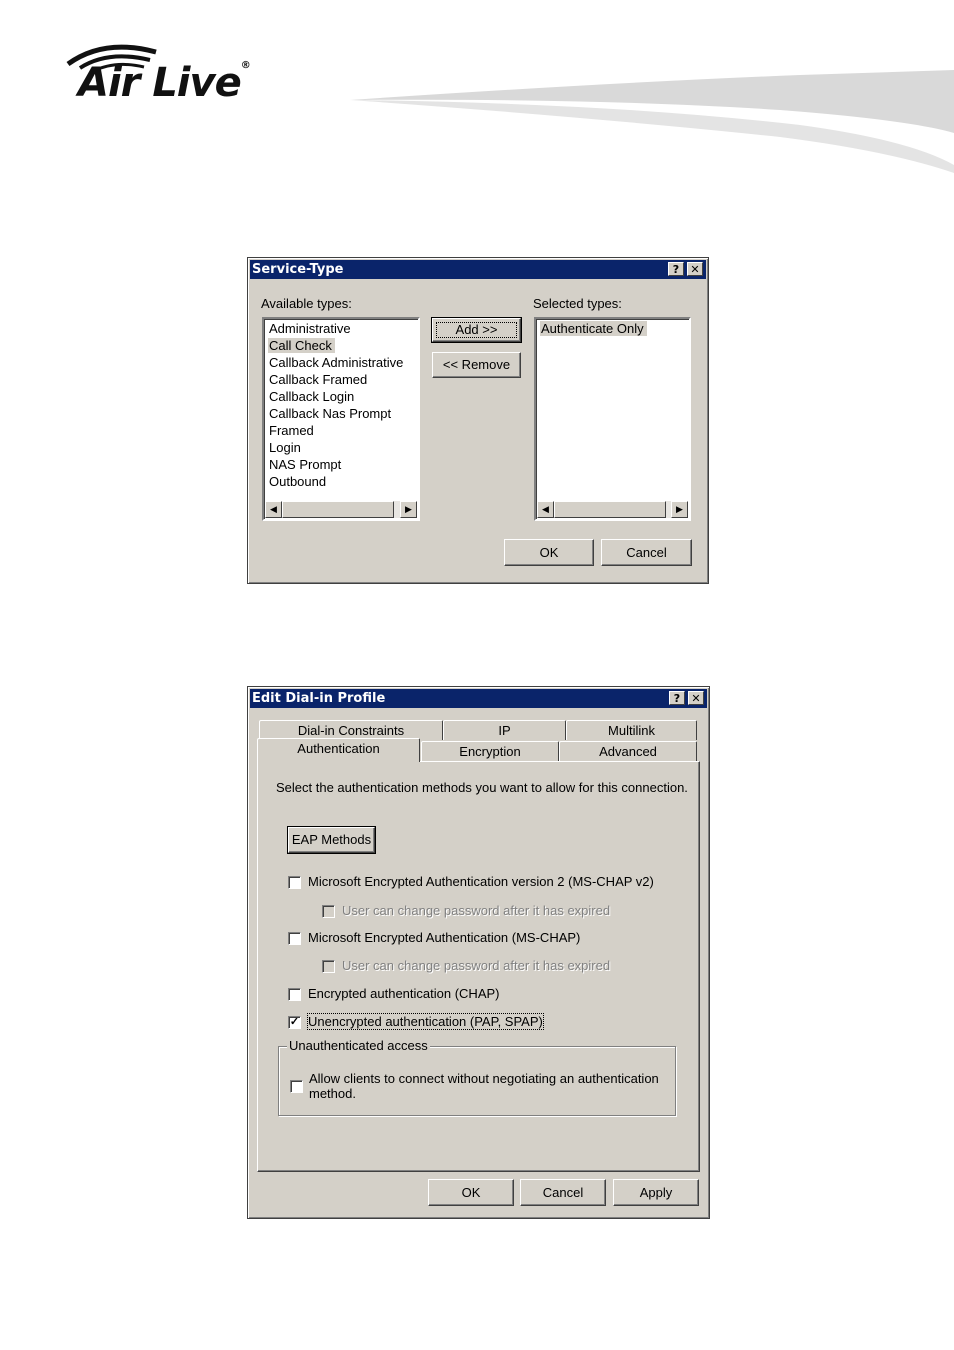  I want to click on selected-types-label: Selected types:, so click(577, 303).